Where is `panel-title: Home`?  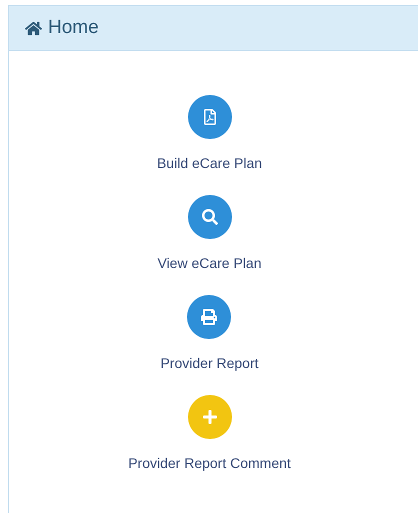
panel-title: Home is located at coordinates (73, 28).